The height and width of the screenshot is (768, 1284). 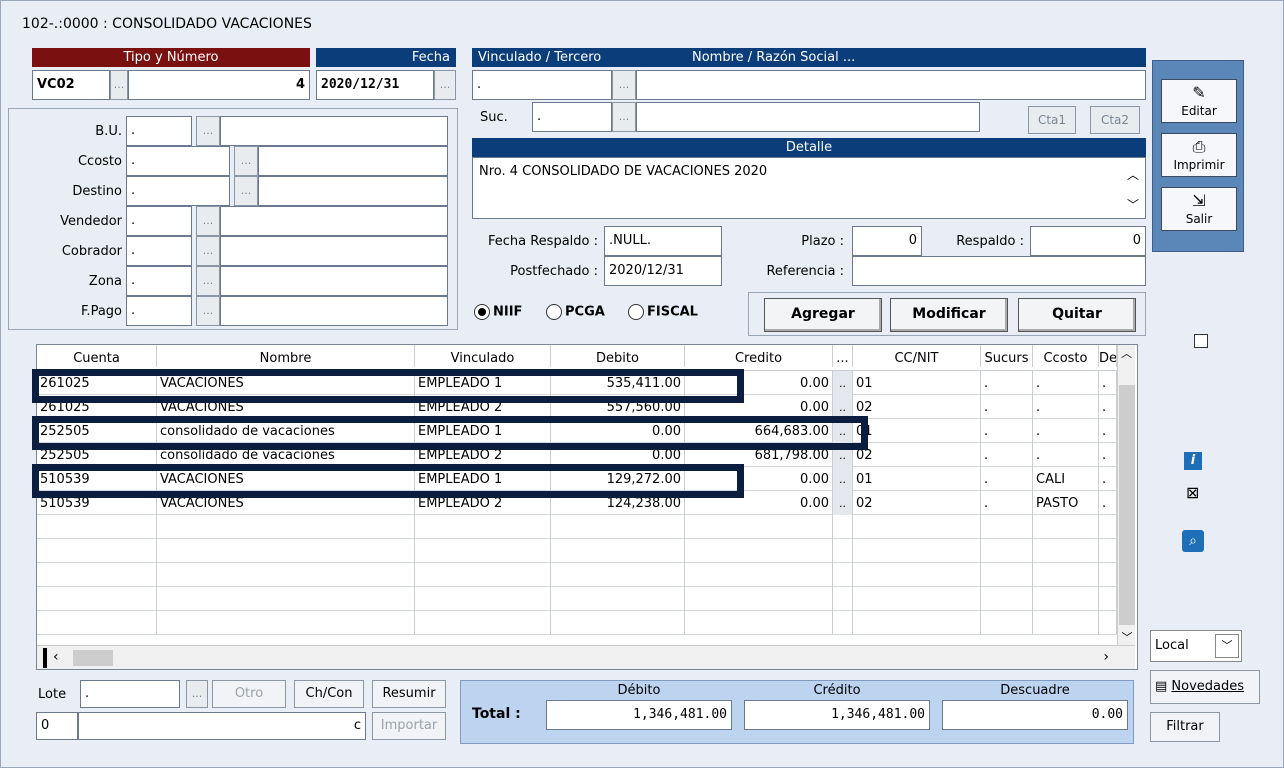 I want to click on cell-cuenta: 510539, so click(x=97, y=503).